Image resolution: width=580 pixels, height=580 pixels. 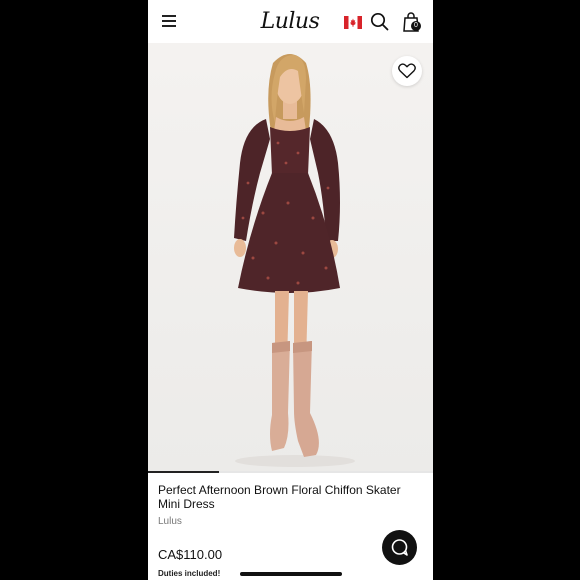 I want to click on cart-count-badge: 0, so click(x=416, y=26).